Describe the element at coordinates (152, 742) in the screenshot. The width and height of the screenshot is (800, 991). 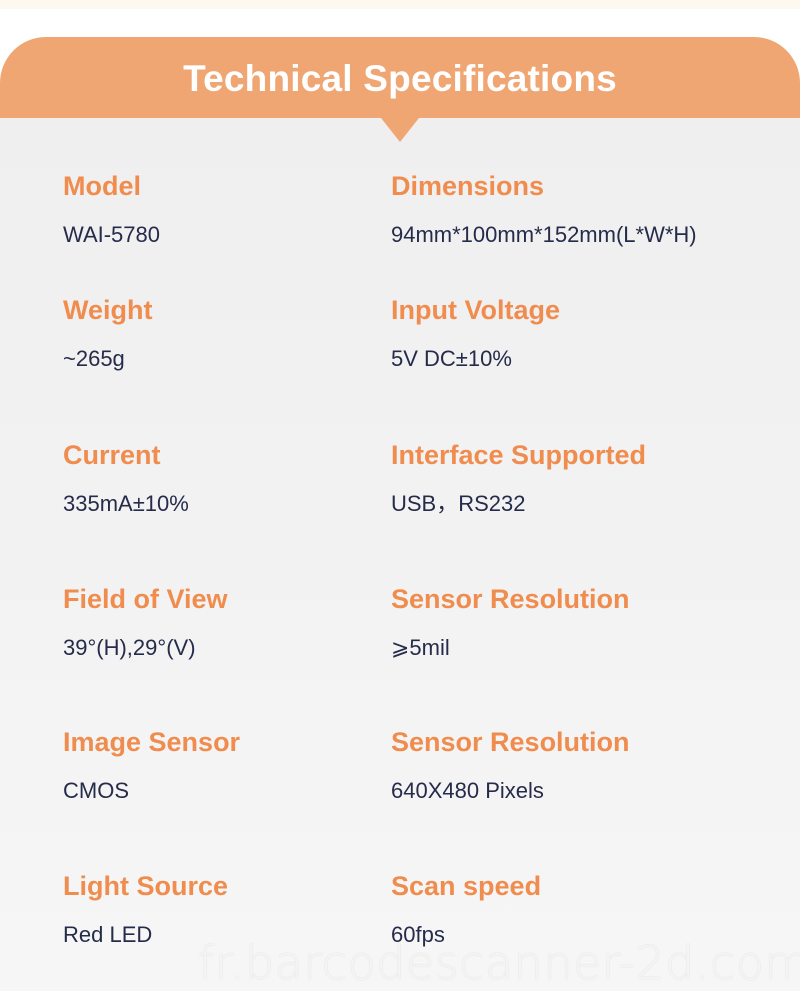
I see `spec-label: Image Sensor` at that location.